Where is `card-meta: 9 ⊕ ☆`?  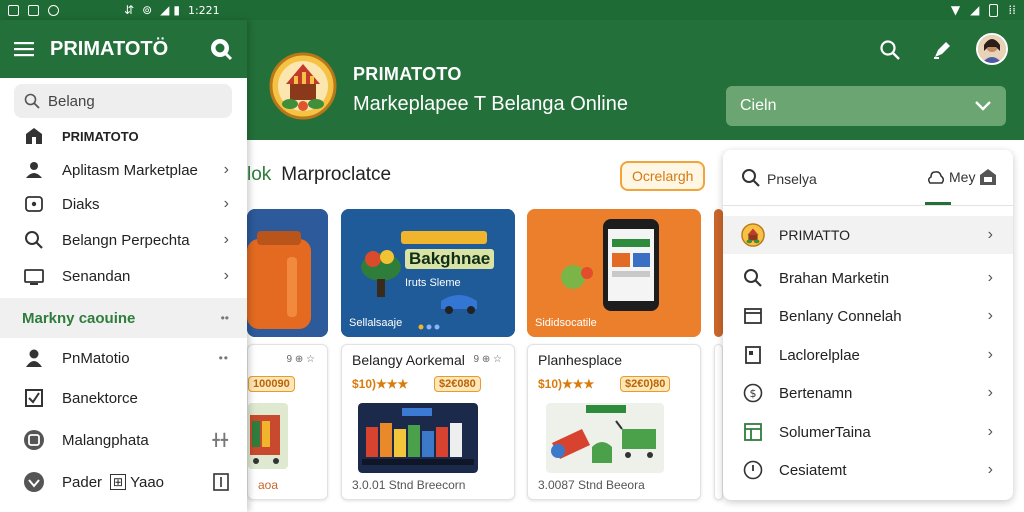 card-meta: 9 ⊕ ☆ is located at coordinates (487, 359).